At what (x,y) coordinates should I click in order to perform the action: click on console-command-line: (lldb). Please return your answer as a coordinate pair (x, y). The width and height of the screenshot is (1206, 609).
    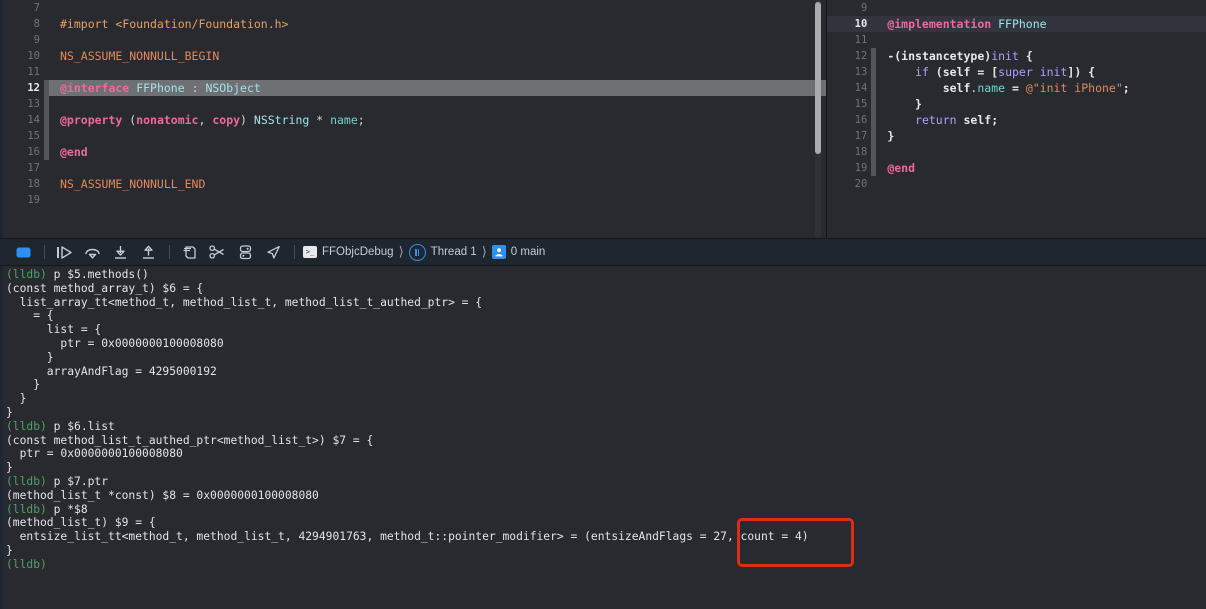
    Looking at the image, I should click on (604, 565).